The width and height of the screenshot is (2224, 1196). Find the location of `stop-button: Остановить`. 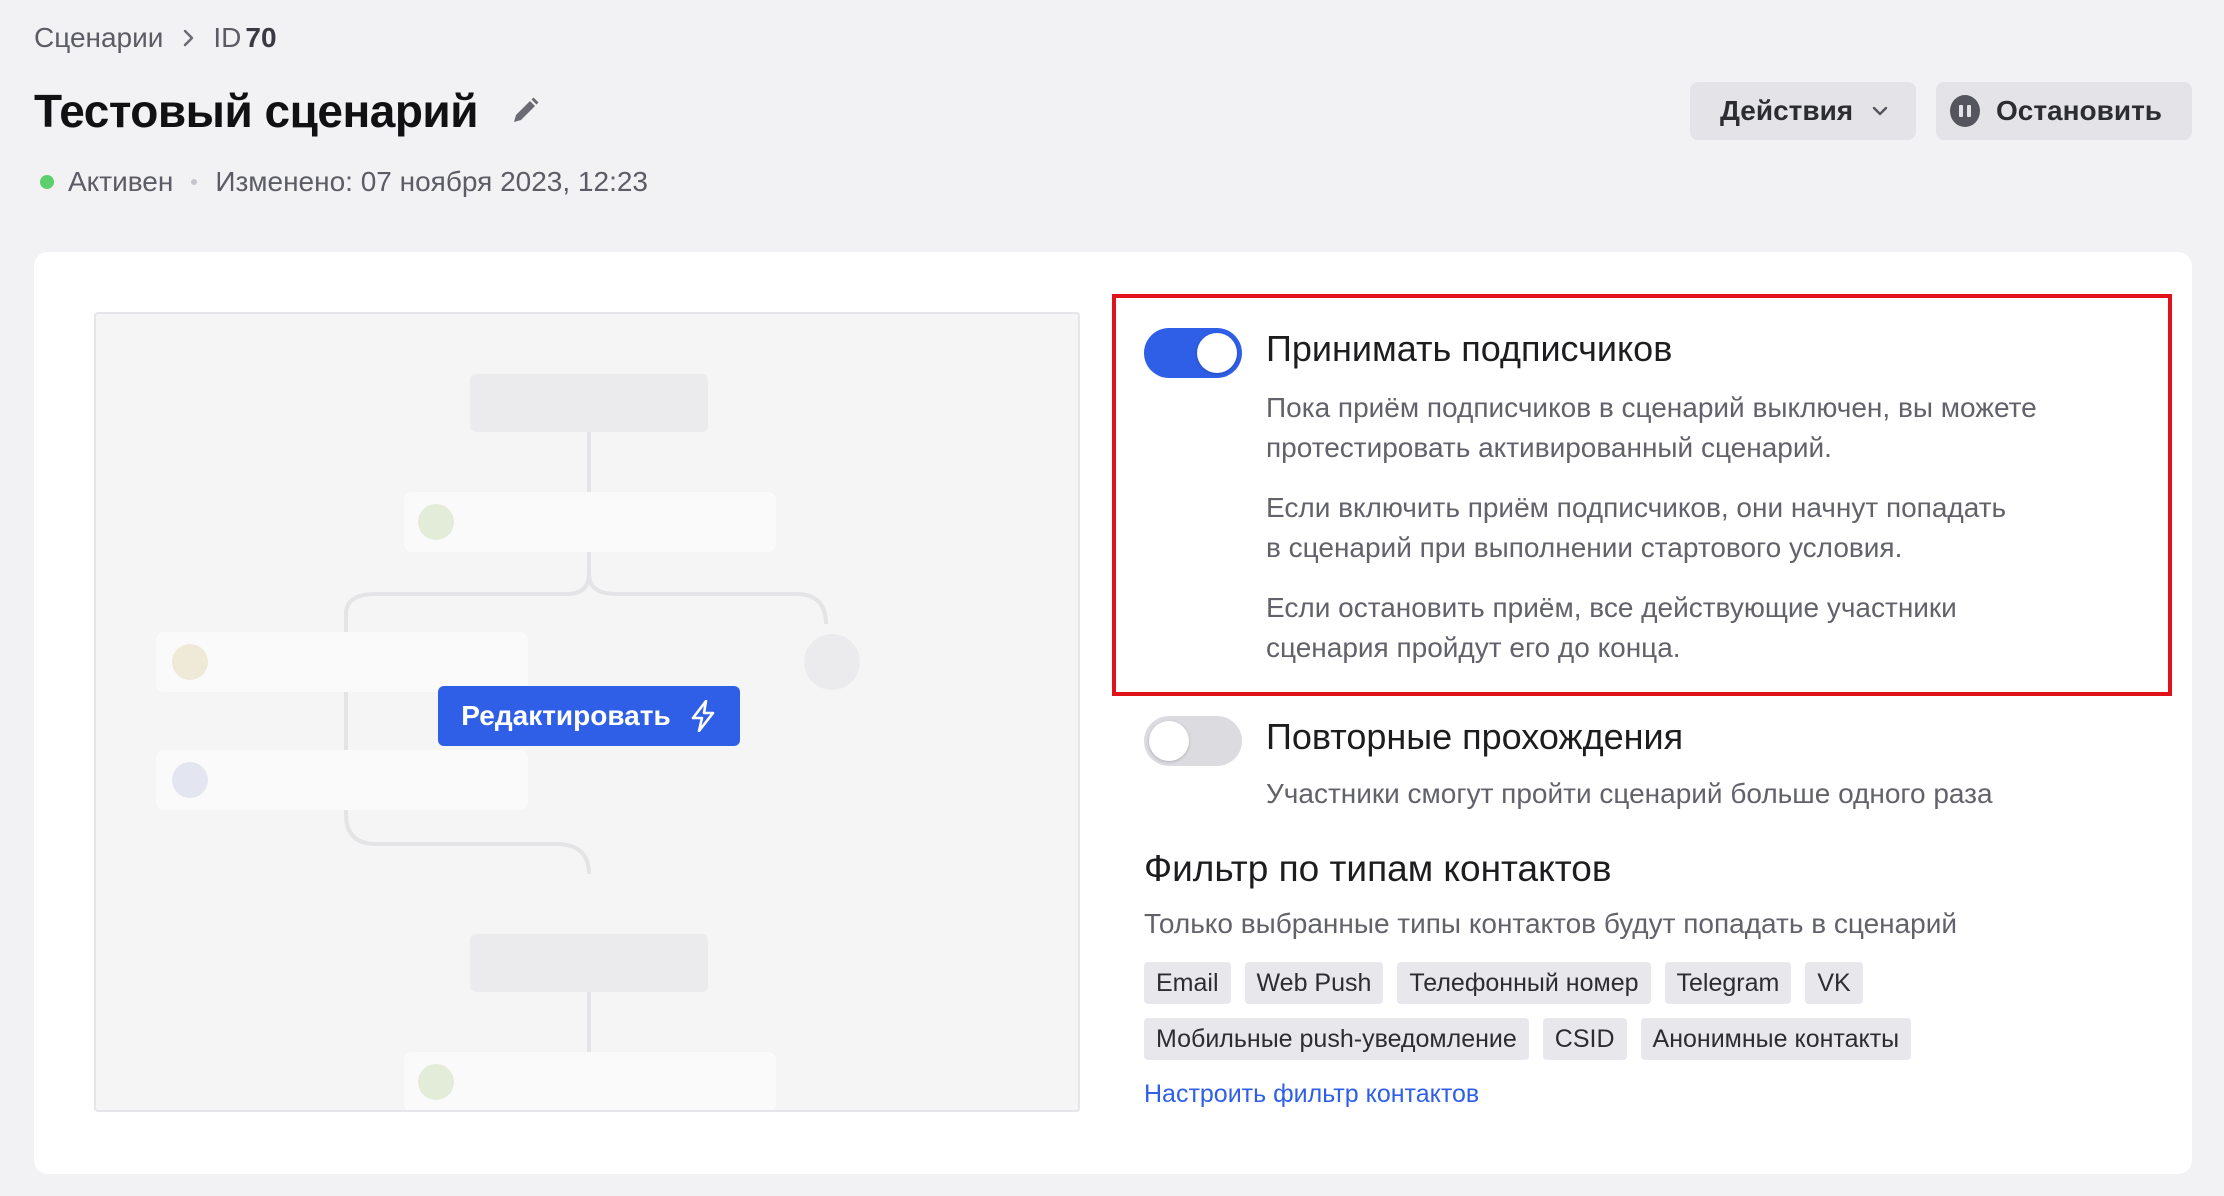

stop-button: Остановить is located at coordinates (2064, 111).